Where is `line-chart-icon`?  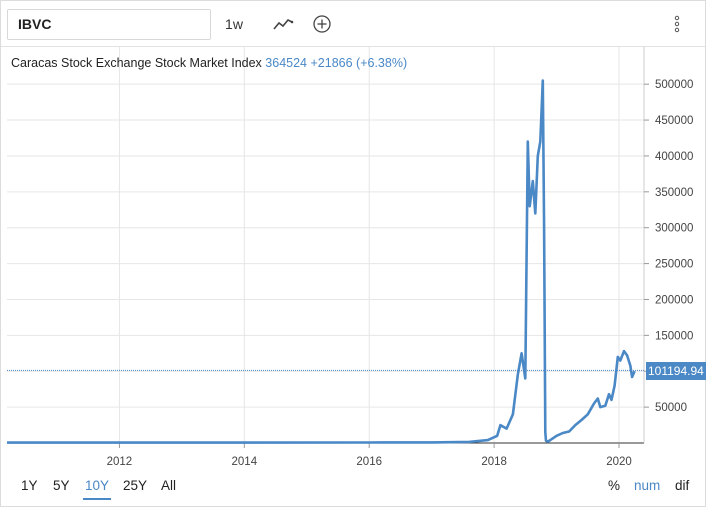
line-chart-icon is located at coordinates (283, 24).